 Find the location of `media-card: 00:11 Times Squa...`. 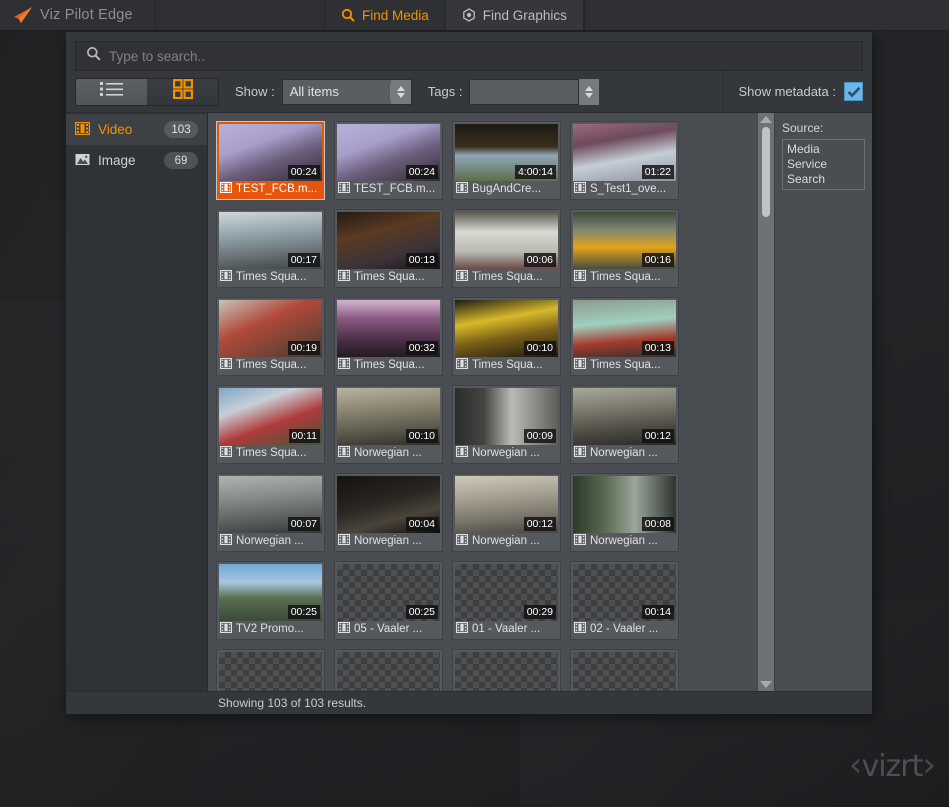

media-card: 00:11 Times Squa... is located at coordinates (270, 424).